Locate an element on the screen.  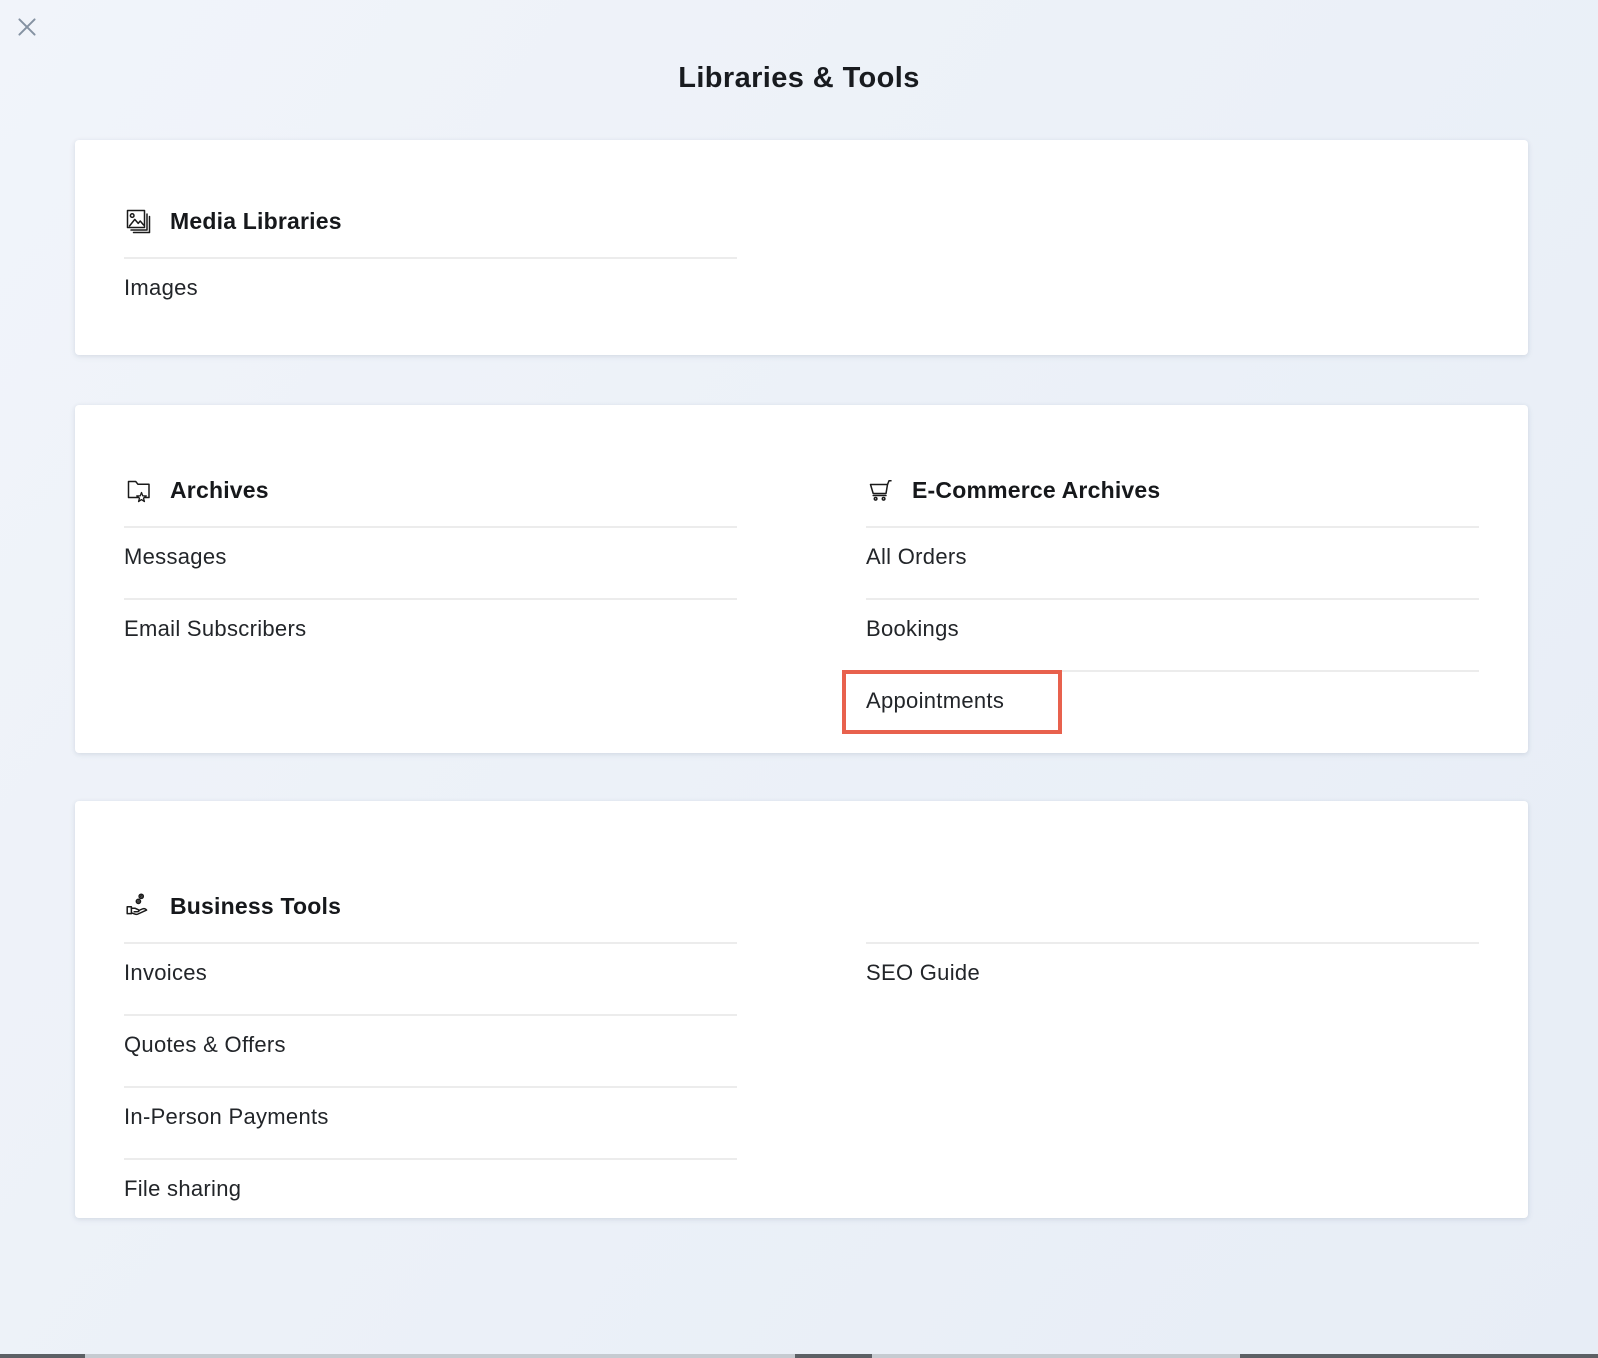
section-title: Business Tools is located at coordinates (256, 905).